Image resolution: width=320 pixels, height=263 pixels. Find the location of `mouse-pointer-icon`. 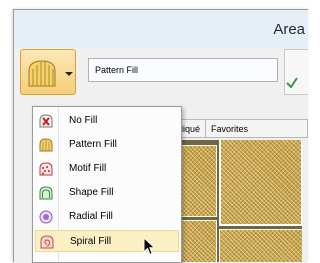

mouse-pointer-icon is located at coordinates (149, 246).